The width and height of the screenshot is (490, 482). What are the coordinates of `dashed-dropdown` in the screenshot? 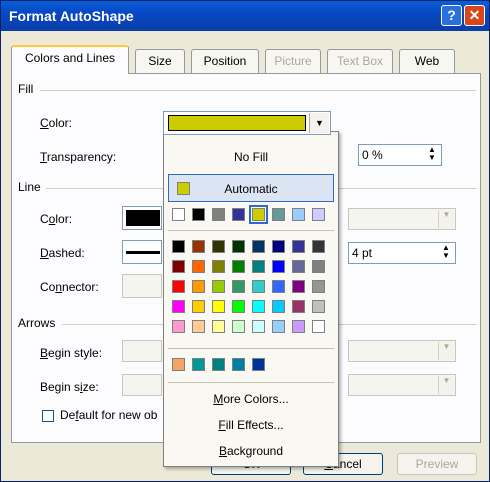 It's located at (142, 252).